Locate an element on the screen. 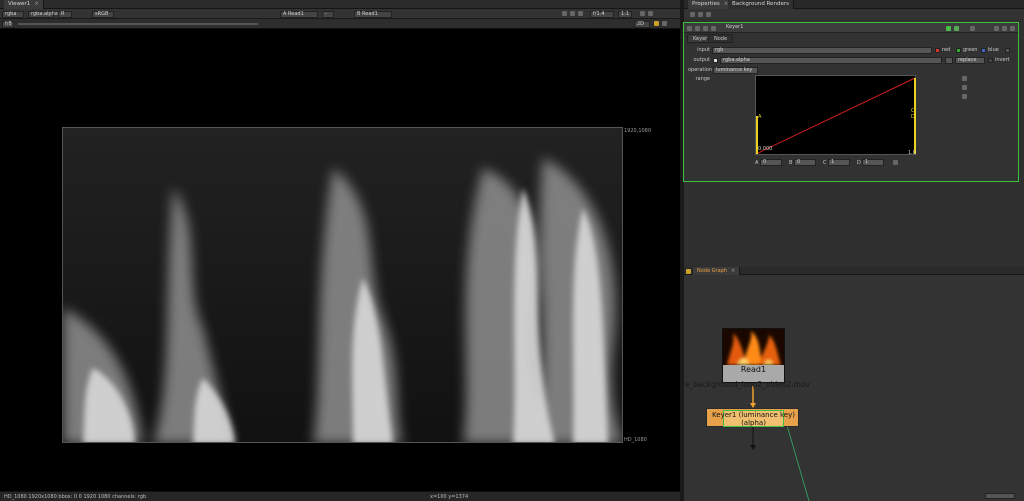  node-help-icon is located at coordinates (689, 28).